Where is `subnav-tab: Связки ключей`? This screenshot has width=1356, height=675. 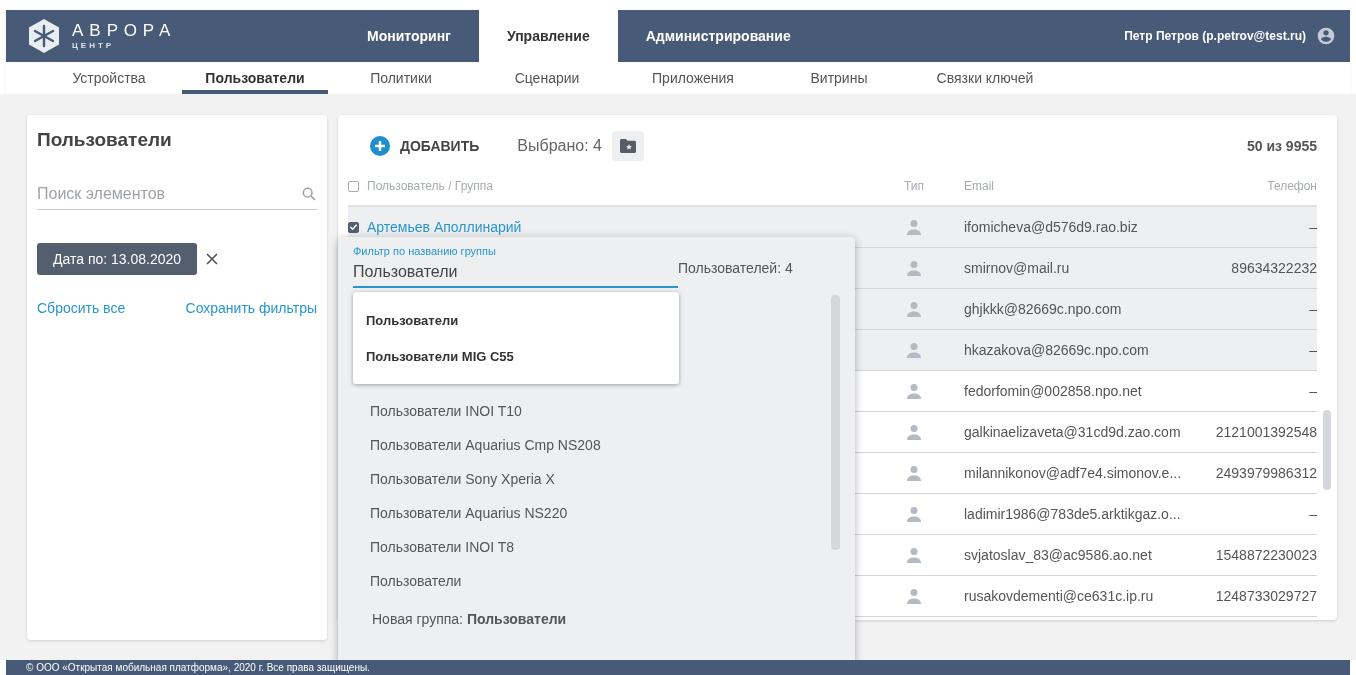 subnav-tab: Связки ключей is located at coordinates (985, 78).